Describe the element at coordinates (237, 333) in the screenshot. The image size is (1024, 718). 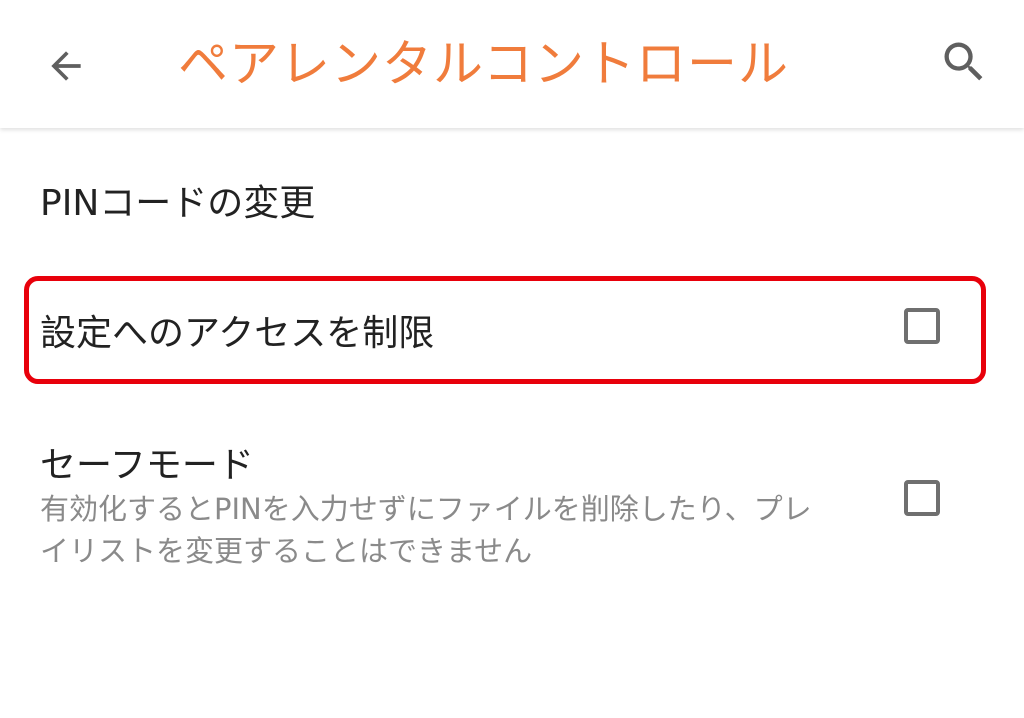
I see `restrict-settings-access-label: 設定へのアクセスを制限` at that location.